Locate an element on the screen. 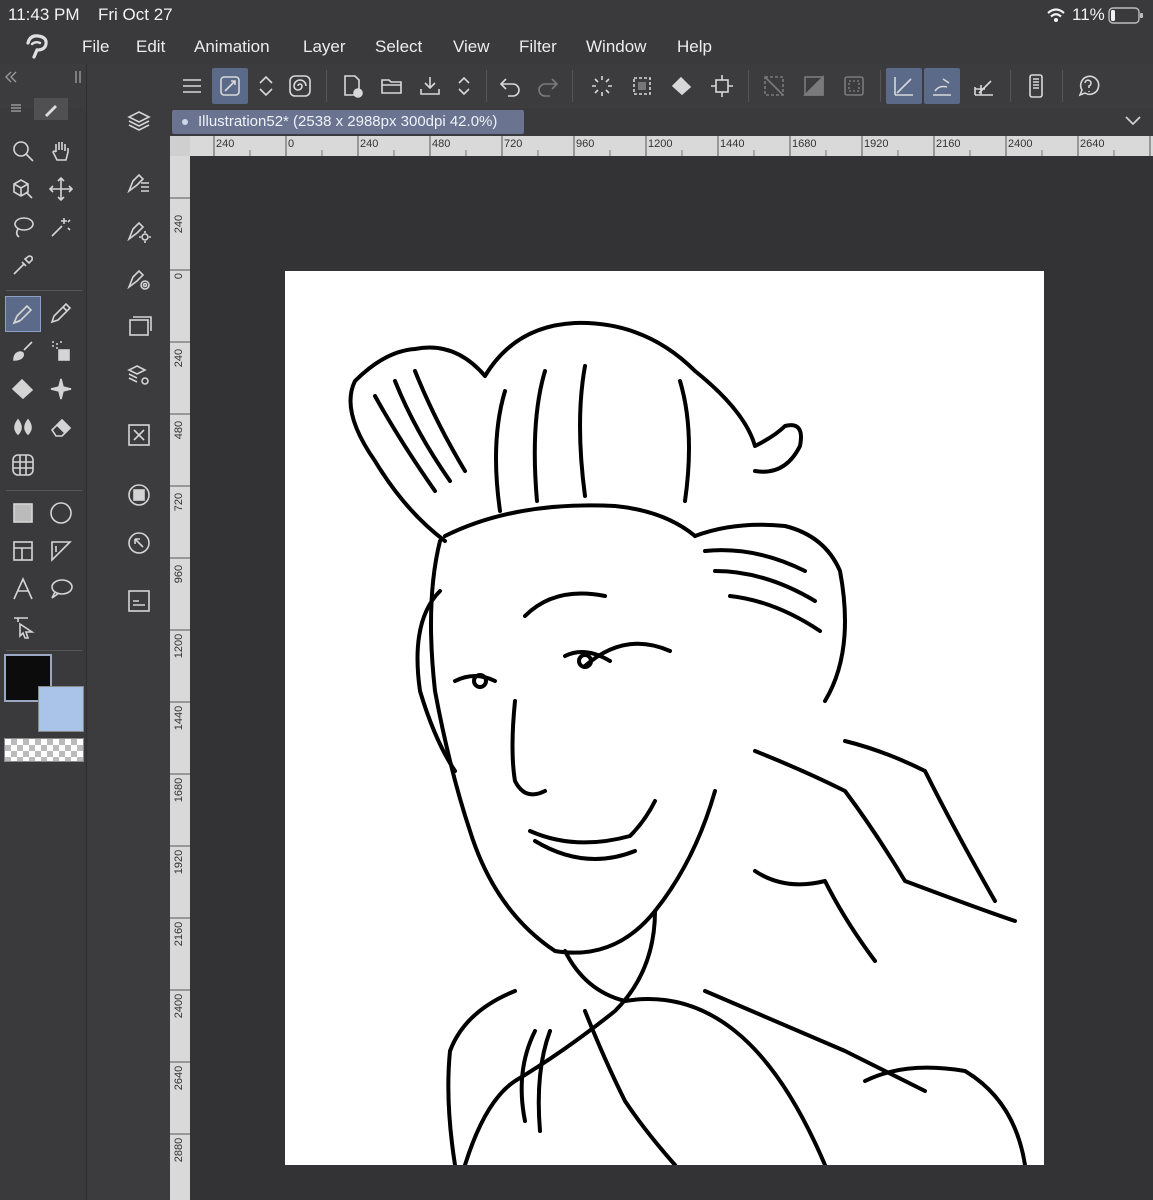  menu-filter: Filter is located at coordinates (538, 47).